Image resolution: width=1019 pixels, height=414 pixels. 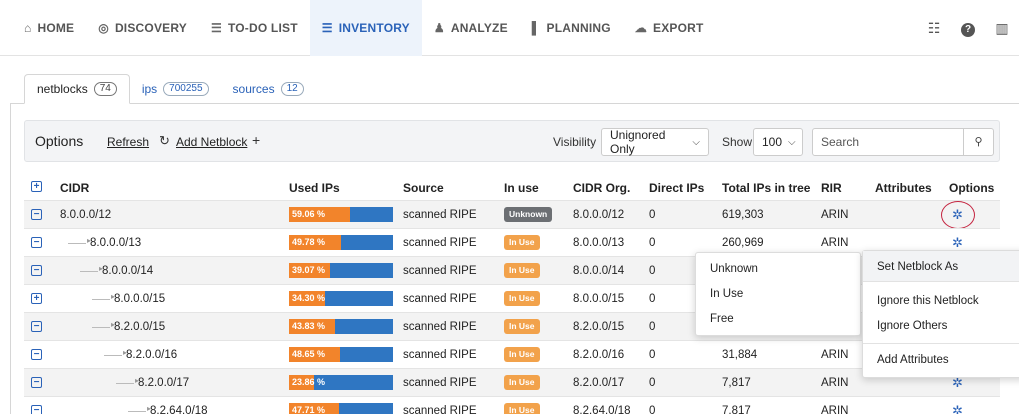 What do you see at coordinates (256, 140) in the screenshot?
I see `plus-icon: +` at bounding box center [256, 140].